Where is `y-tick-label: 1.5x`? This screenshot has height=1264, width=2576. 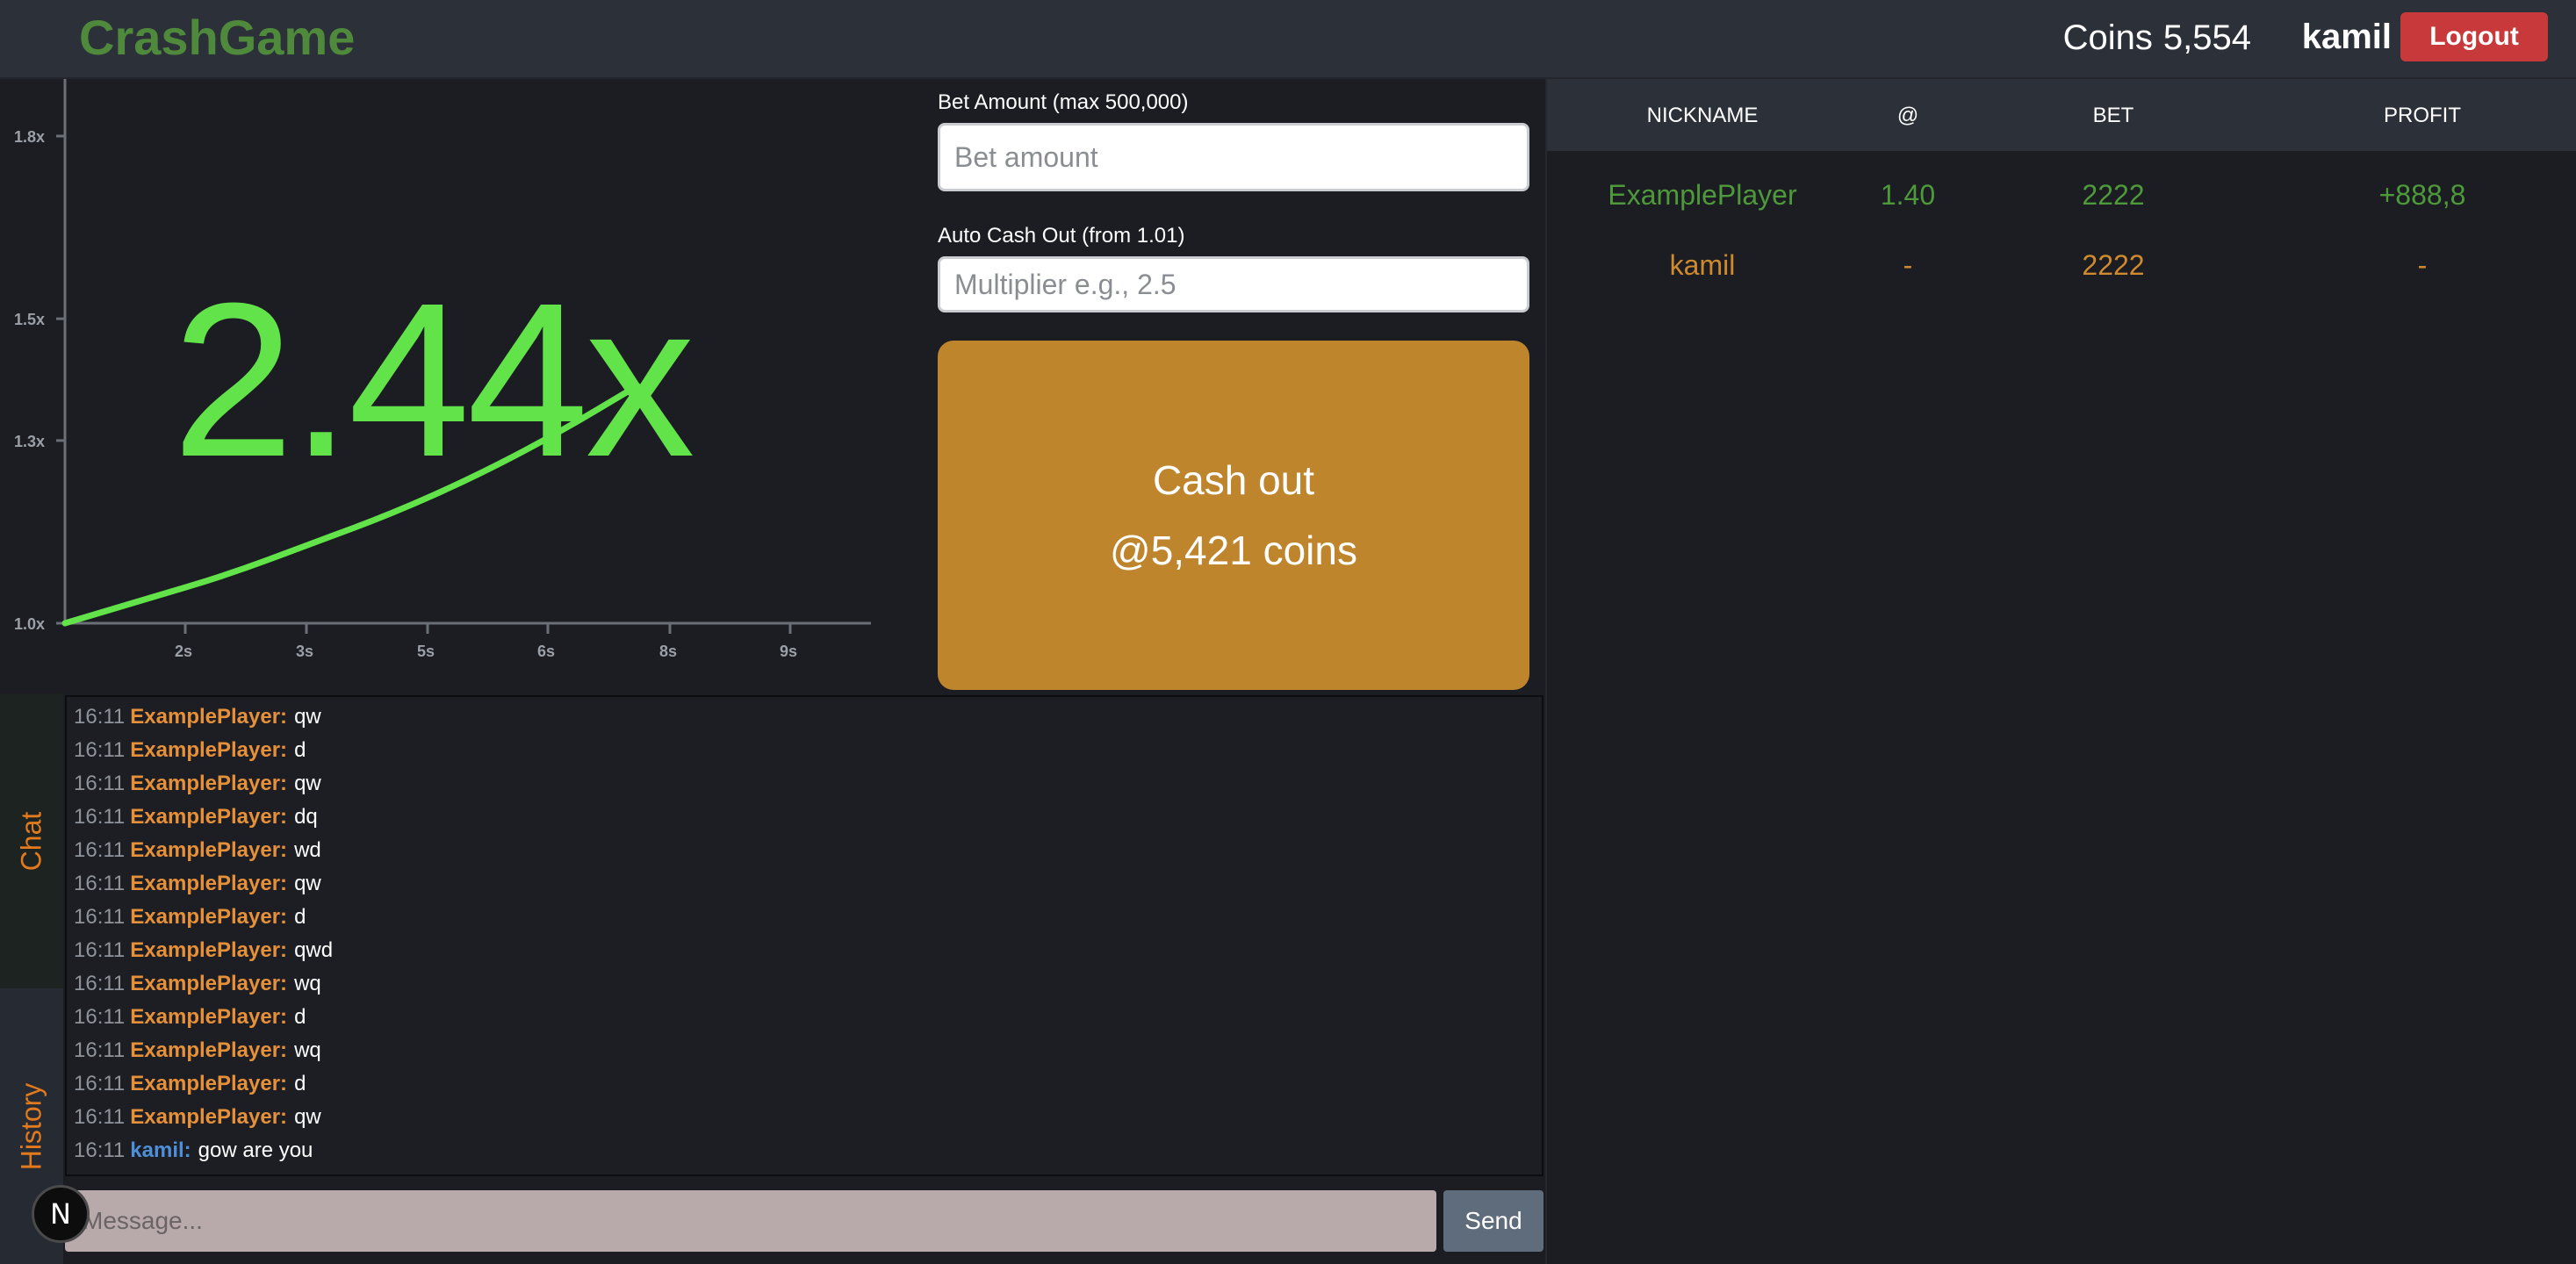
y-tick-label: 1.5x is located at coordinates (29, 319).